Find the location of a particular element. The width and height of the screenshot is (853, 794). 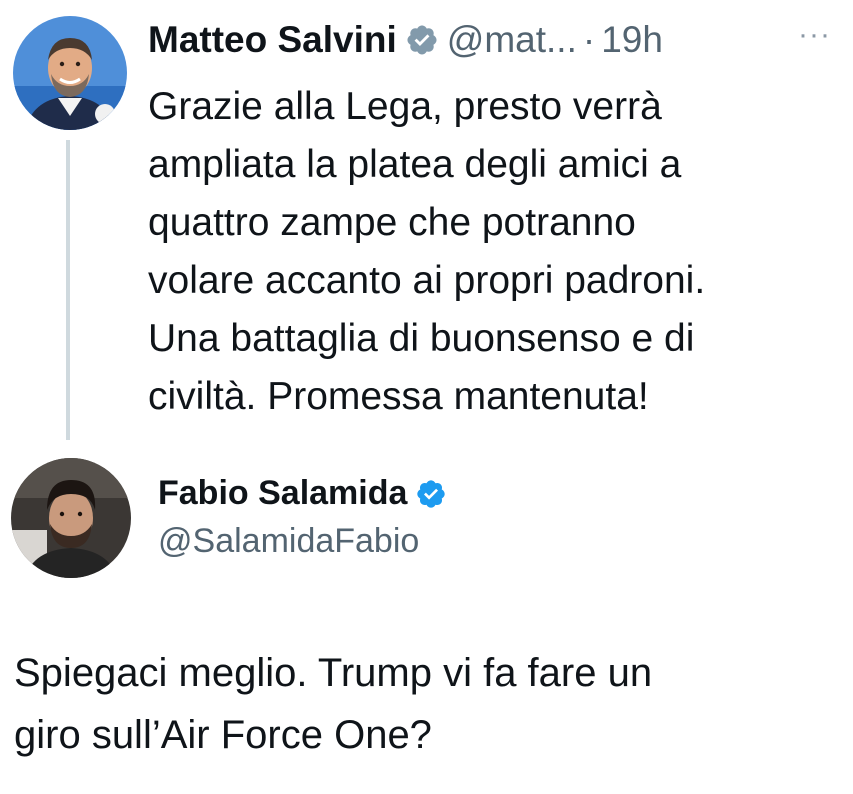

salamida-avatar is located at coordinates (71, 518).